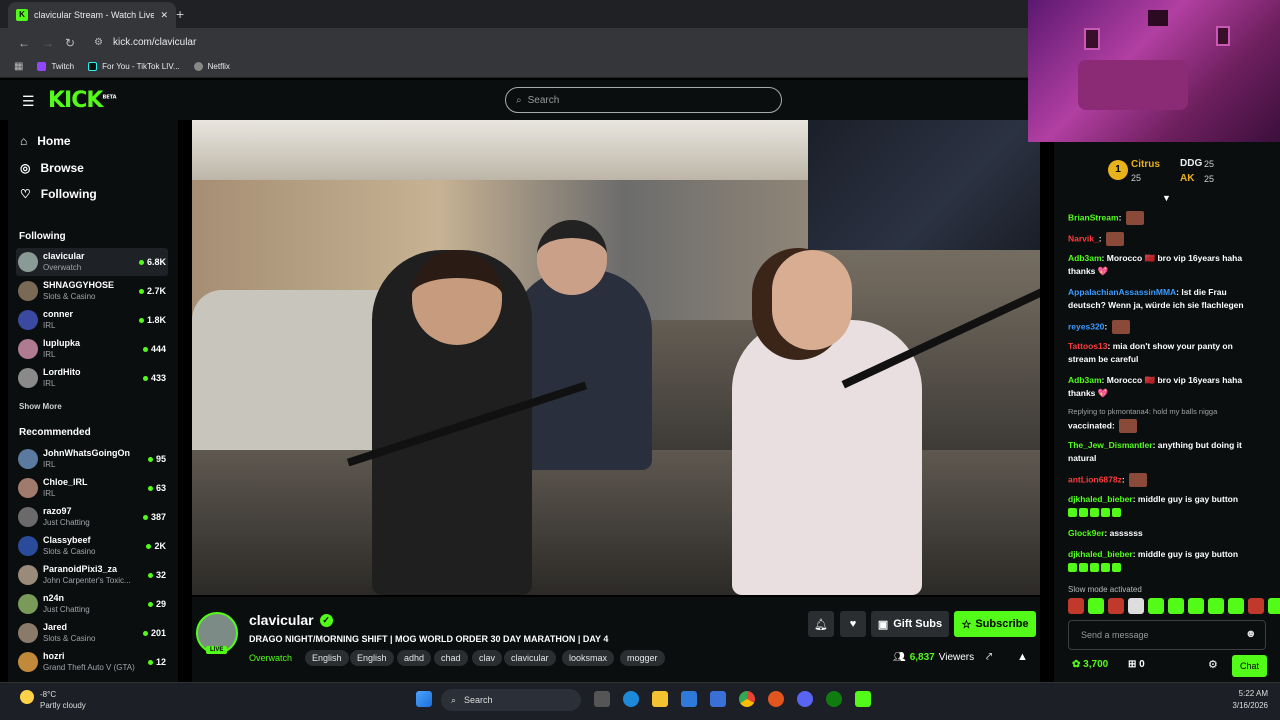 This screenshot has height=720, width=1280. I want to click on sidebar-channel: razo97 Just Chatting 387, so click(92, 517).